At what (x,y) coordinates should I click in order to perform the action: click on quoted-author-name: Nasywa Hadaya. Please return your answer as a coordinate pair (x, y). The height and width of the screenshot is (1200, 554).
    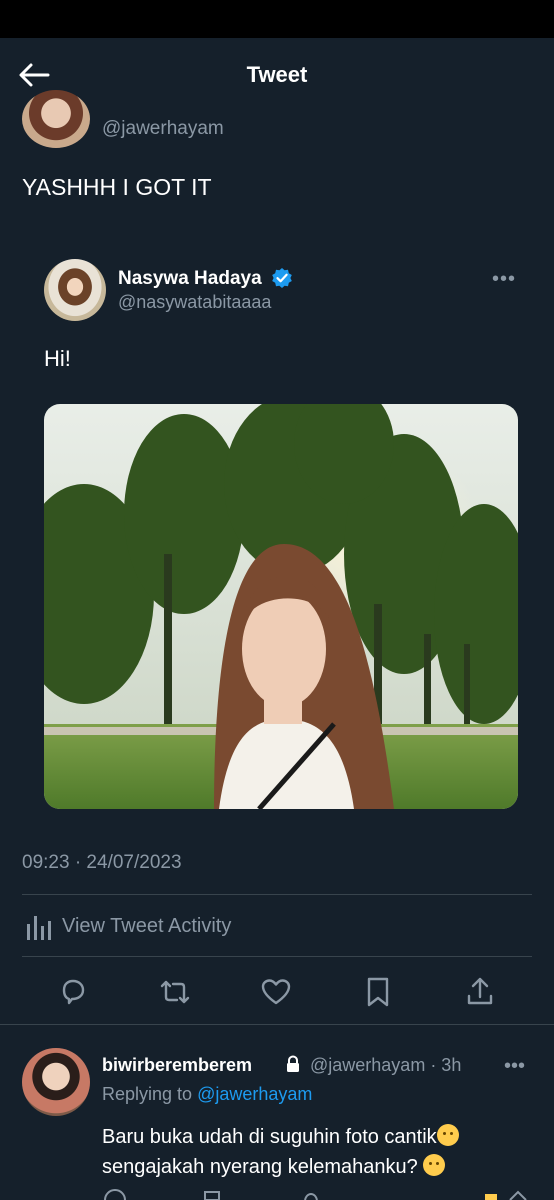
    Looking at the image, I should click on (190, 279).